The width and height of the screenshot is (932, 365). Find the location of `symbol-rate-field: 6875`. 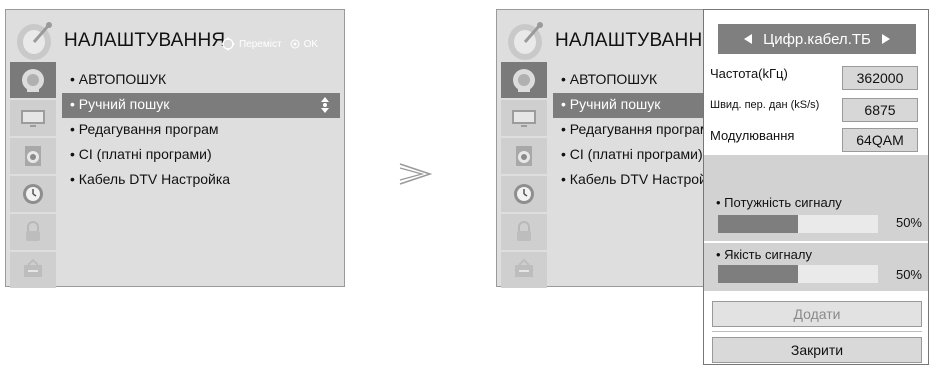

symbol-rate-field: 6875 is located at coordinates (880, 110).